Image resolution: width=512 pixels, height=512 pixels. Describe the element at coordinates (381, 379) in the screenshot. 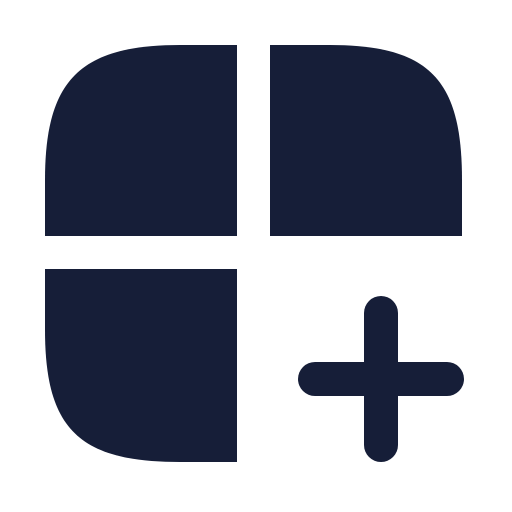

I see `plus-icon` at that location.